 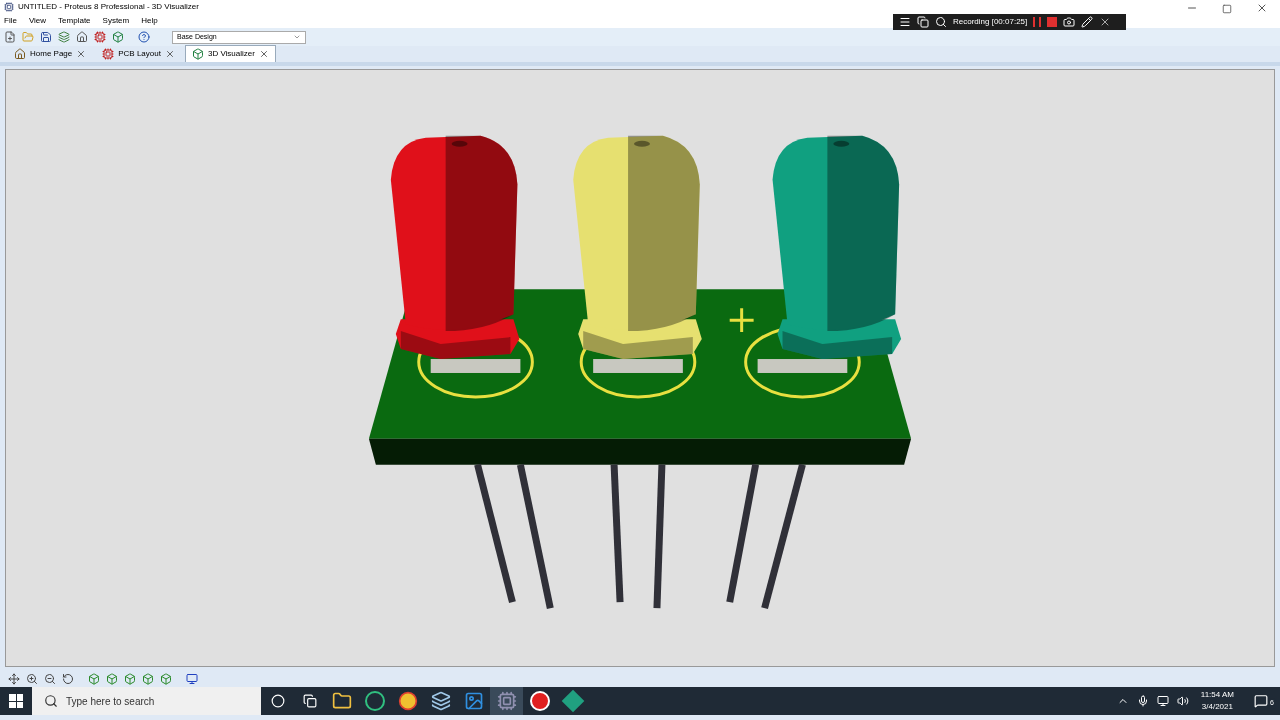 I want to click on notification-icon, so click(x=1261, y=701).